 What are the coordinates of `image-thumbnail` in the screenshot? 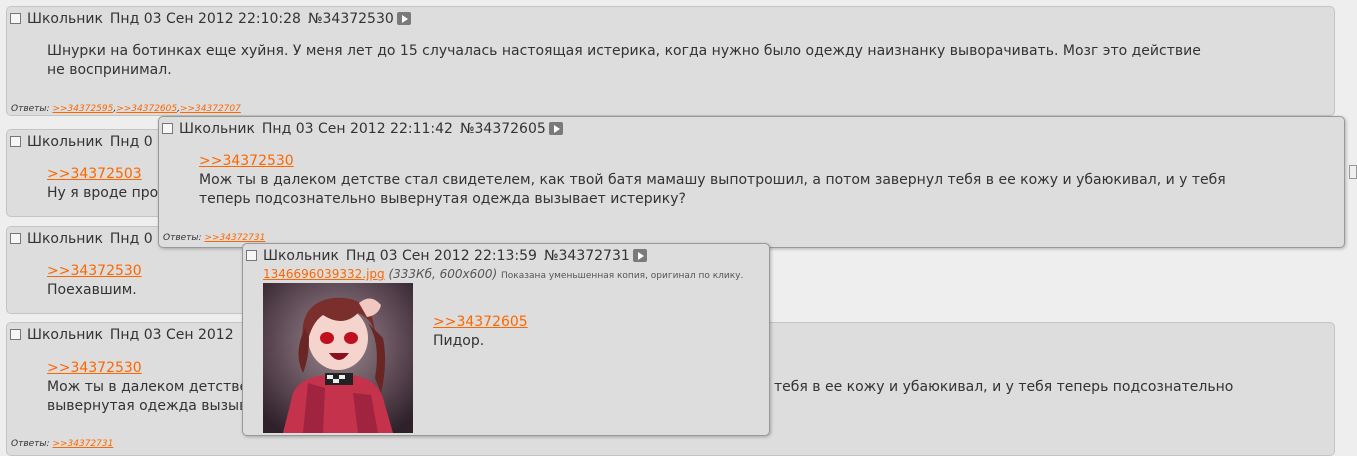 It's located at (338, 358).